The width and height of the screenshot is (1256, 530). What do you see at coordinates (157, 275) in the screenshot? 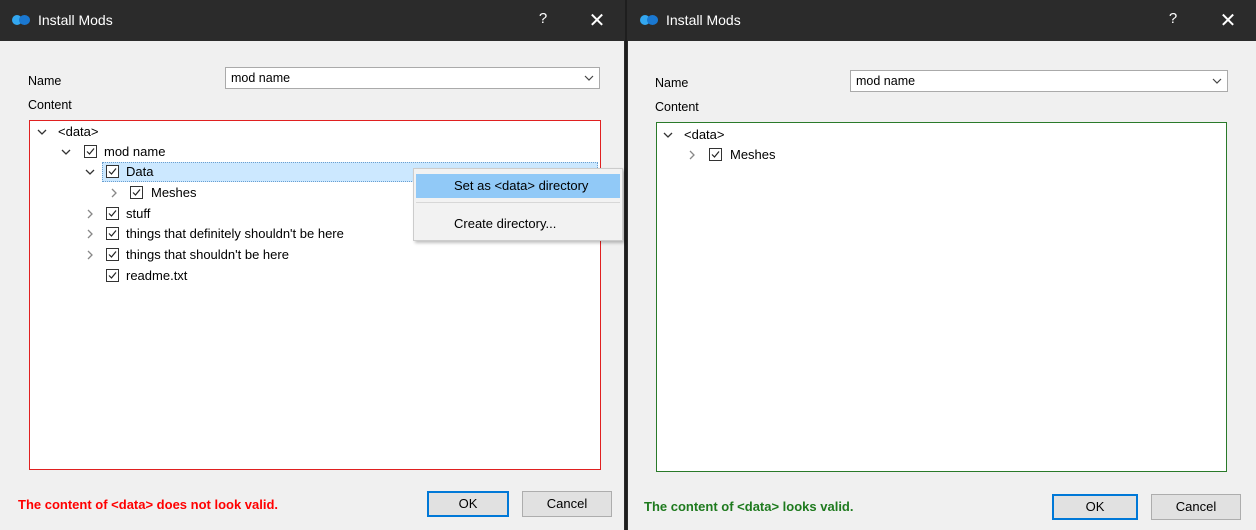
I see `tree-item-label: readme.txt` at bounding box center [157, 275].